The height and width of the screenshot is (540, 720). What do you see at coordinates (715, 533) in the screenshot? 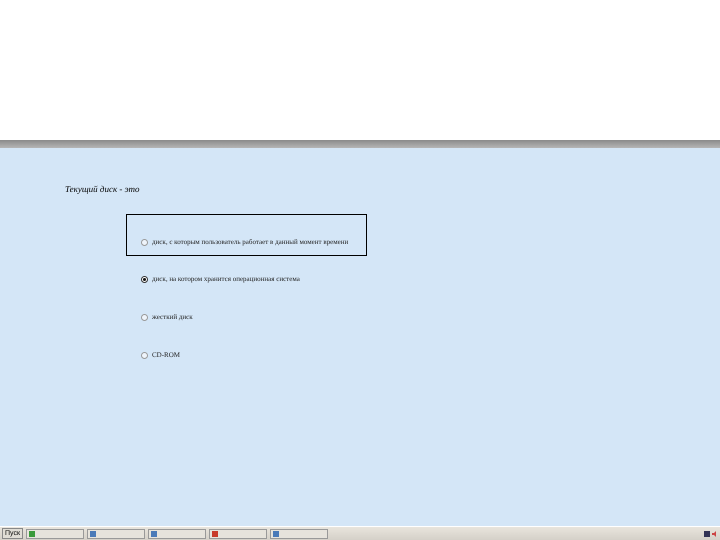
I see `speaker-icon` at bounding box center [715, 533].